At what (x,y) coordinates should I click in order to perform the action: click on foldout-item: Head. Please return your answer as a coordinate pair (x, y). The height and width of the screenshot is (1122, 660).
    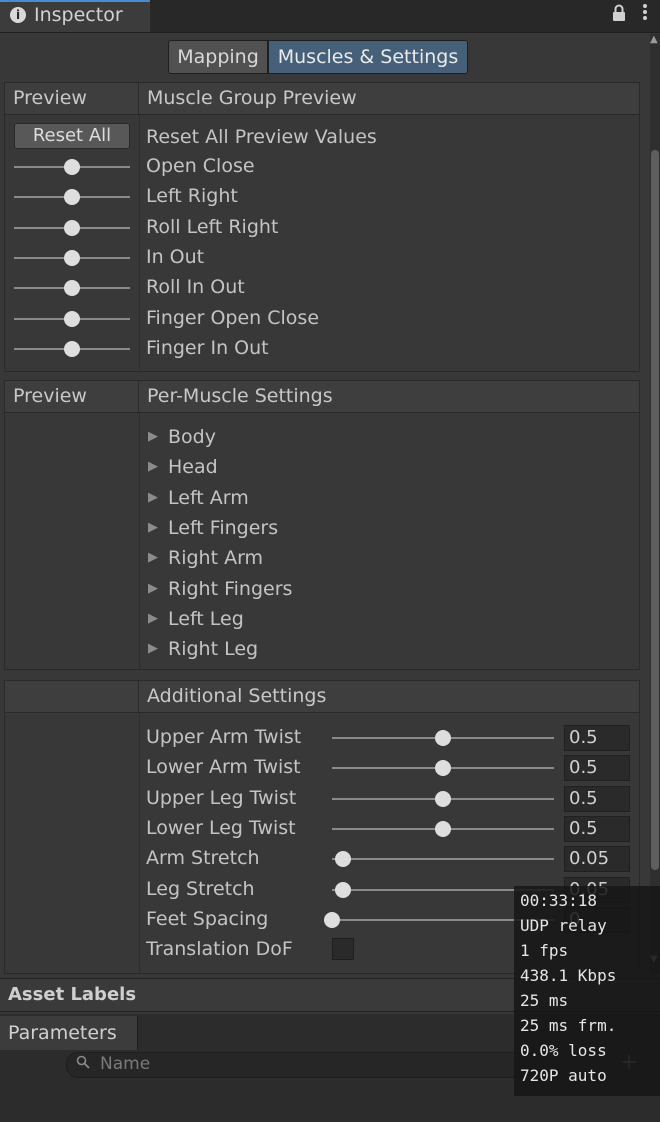
    Looking at the image, I should click on (193, 467).